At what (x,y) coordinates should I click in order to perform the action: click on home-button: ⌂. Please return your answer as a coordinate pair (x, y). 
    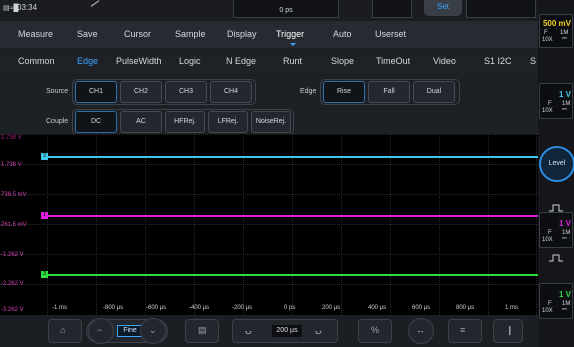
    Looking at the image, I should click on (65, 331).